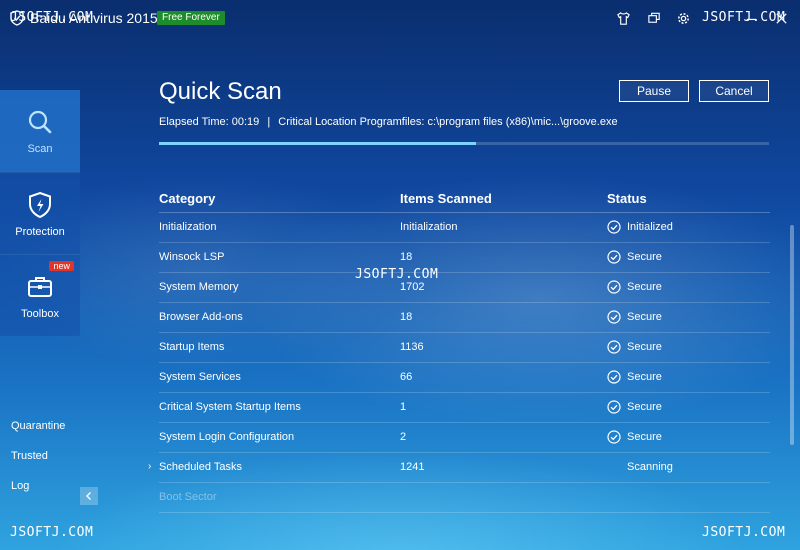 This screenshot has width=800, height=550. I want to click on category-cell: Boot Sector, so click(188, 497).